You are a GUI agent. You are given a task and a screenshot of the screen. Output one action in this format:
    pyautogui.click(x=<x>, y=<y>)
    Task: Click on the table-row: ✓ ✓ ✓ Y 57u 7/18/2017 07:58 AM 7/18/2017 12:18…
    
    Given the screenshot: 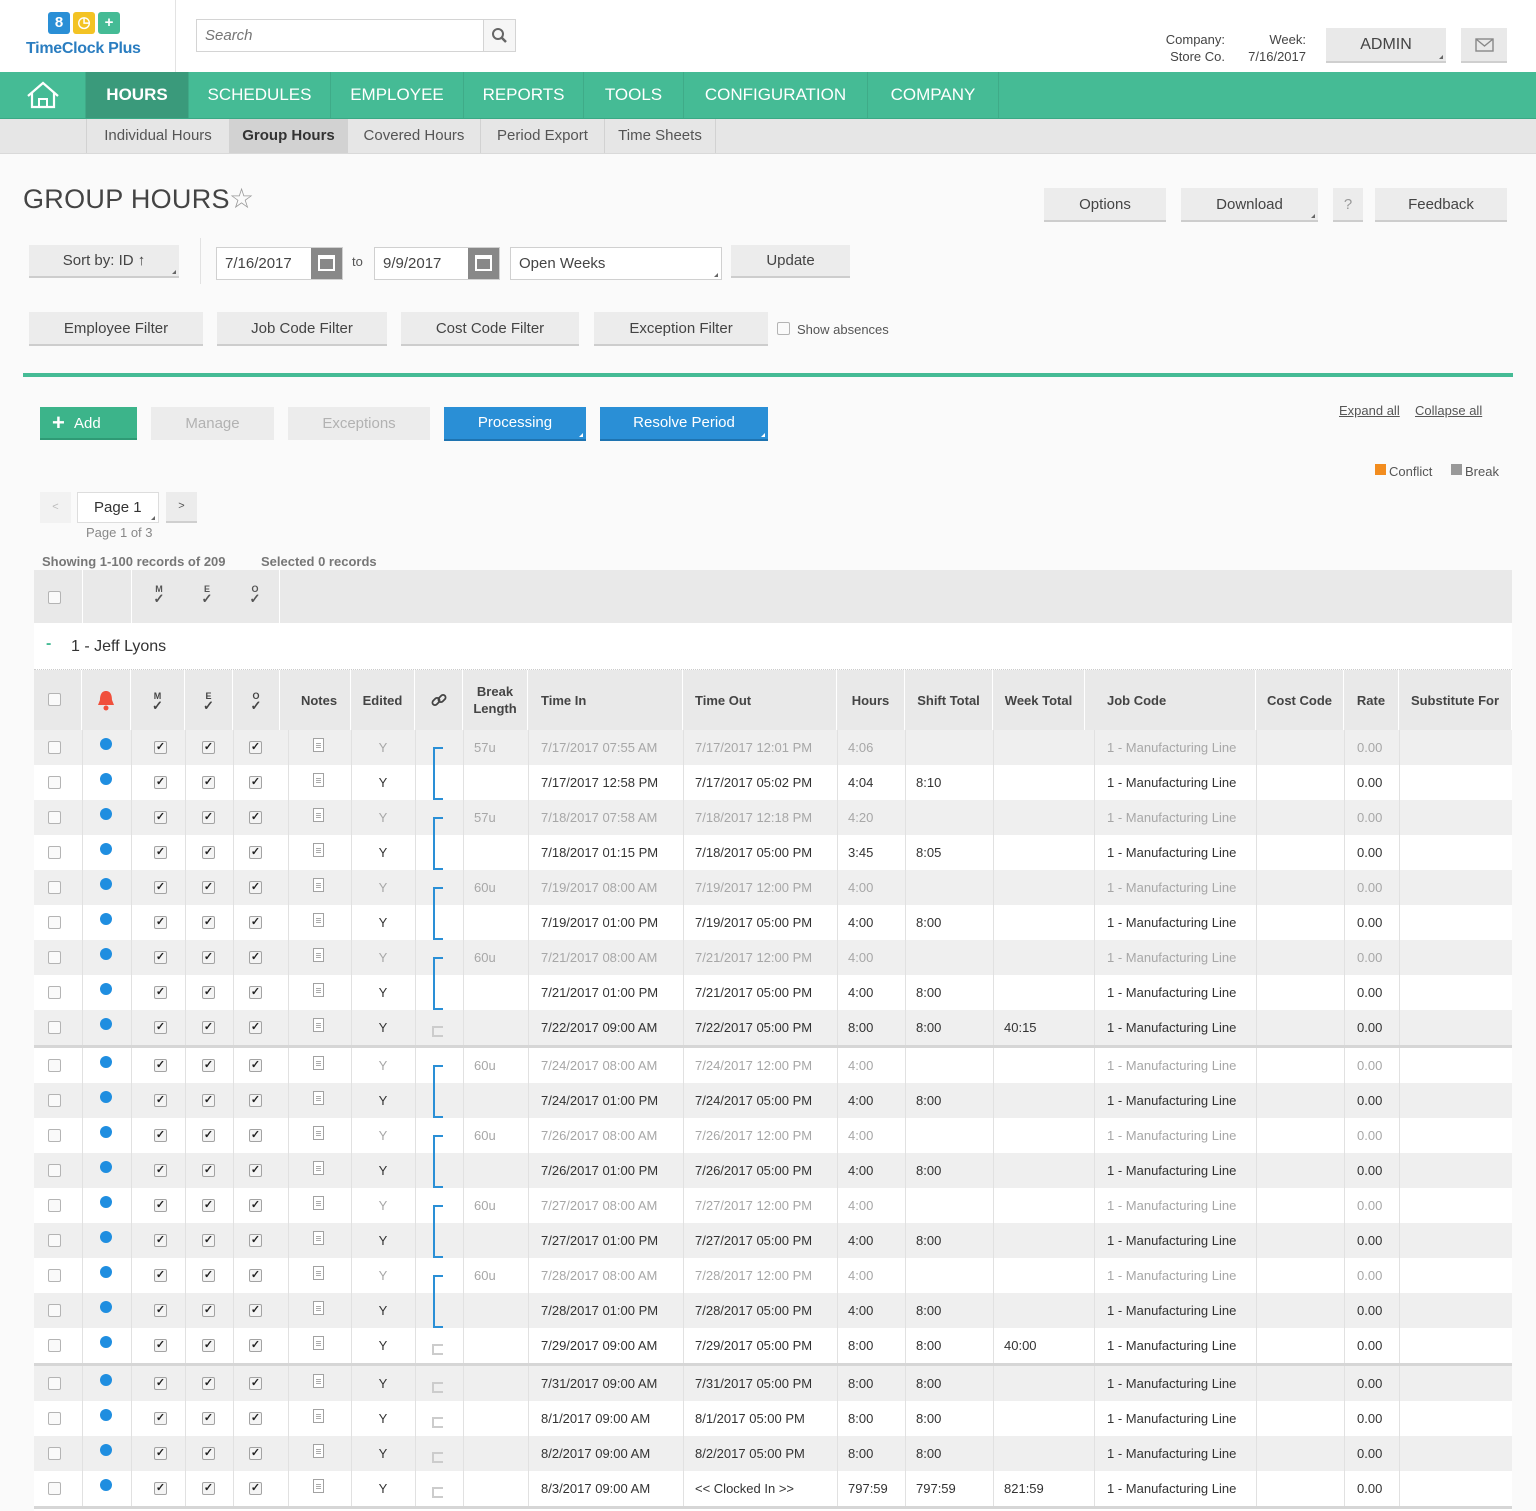 What is the action you would take?
    pyautogui.click(x=773, y=835)
    